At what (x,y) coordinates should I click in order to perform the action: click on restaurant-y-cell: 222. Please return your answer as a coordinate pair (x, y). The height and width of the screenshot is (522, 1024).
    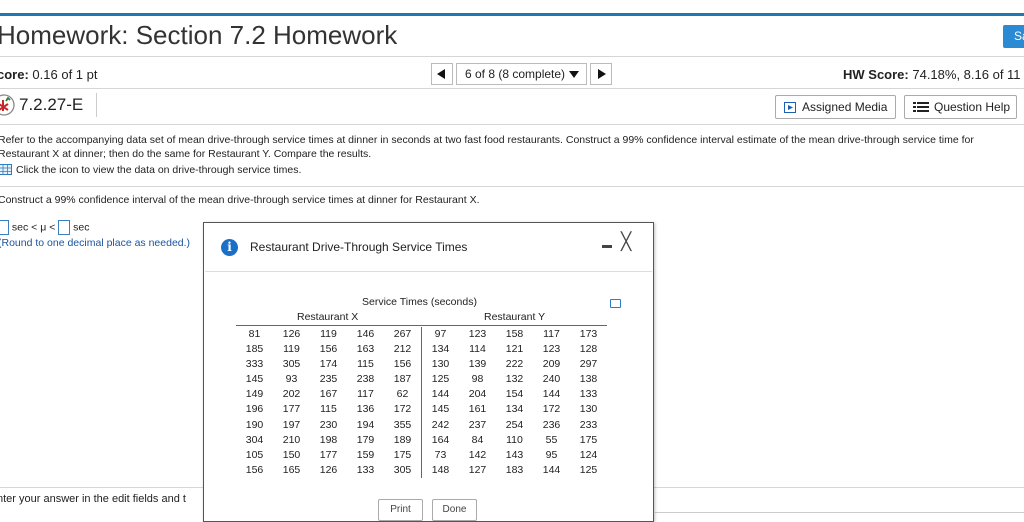
    Looking at the image, I should click on (514, 364).